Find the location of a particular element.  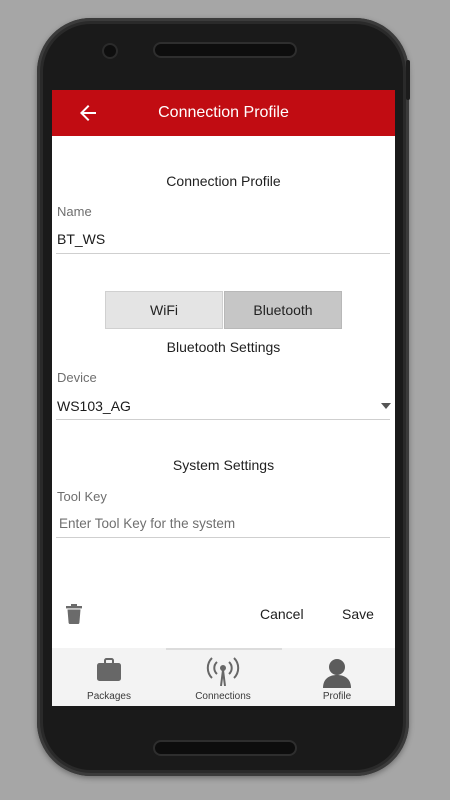

nav-item-packages: Packages is located at coordinates (109, 677).